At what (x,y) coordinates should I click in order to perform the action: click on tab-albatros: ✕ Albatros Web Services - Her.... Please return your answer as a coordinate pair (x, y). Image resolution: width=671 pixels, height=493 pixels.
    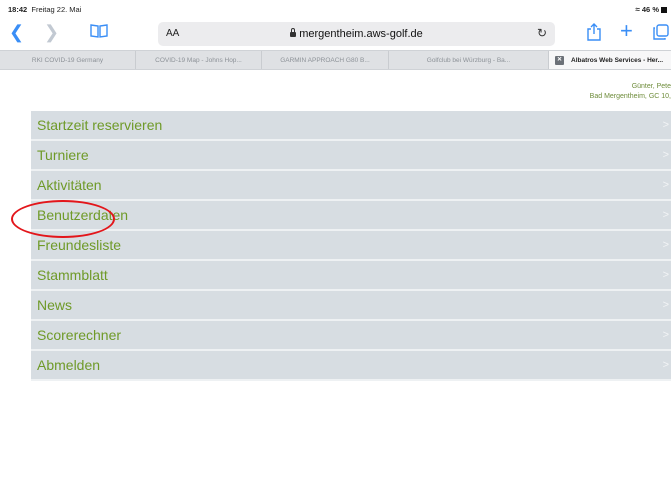
    Looking at the image, I should click on (610, 60).